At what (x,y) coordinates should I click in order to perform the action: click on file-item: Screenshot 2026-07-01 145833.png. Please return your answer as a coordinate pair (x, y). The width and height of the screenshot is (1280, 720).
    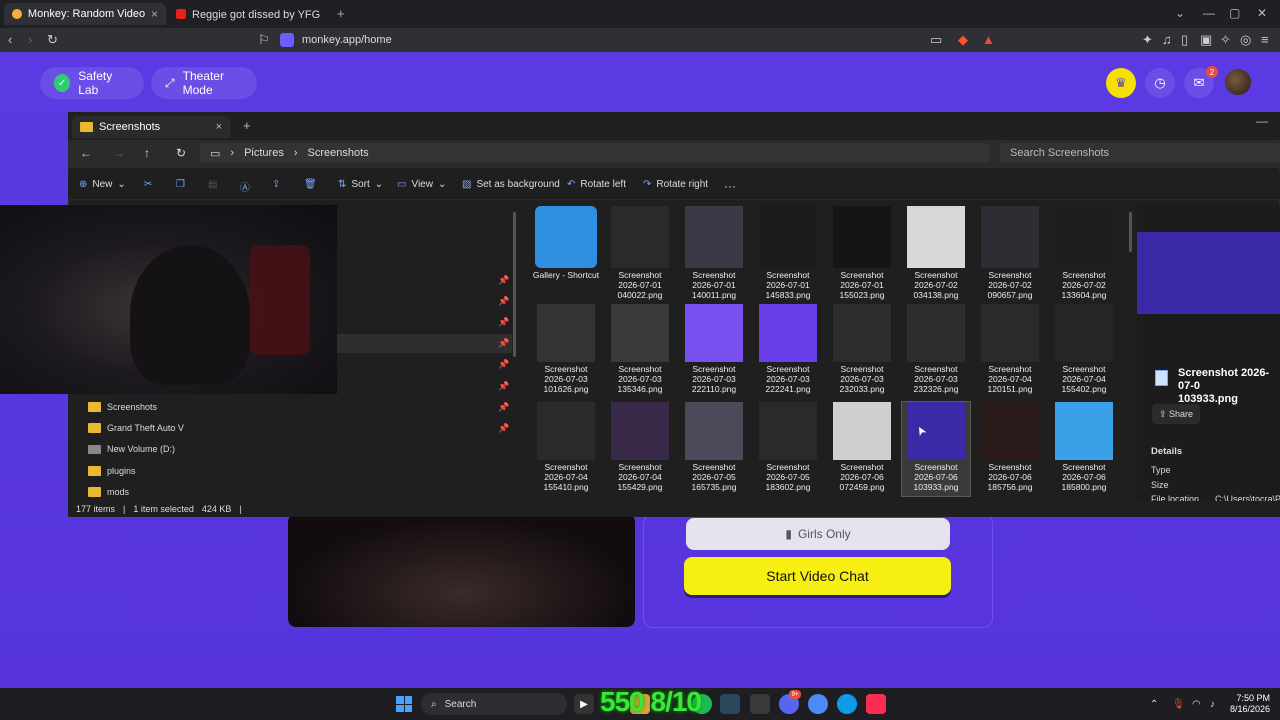
    Looking at the image, I should click on (788, 253).